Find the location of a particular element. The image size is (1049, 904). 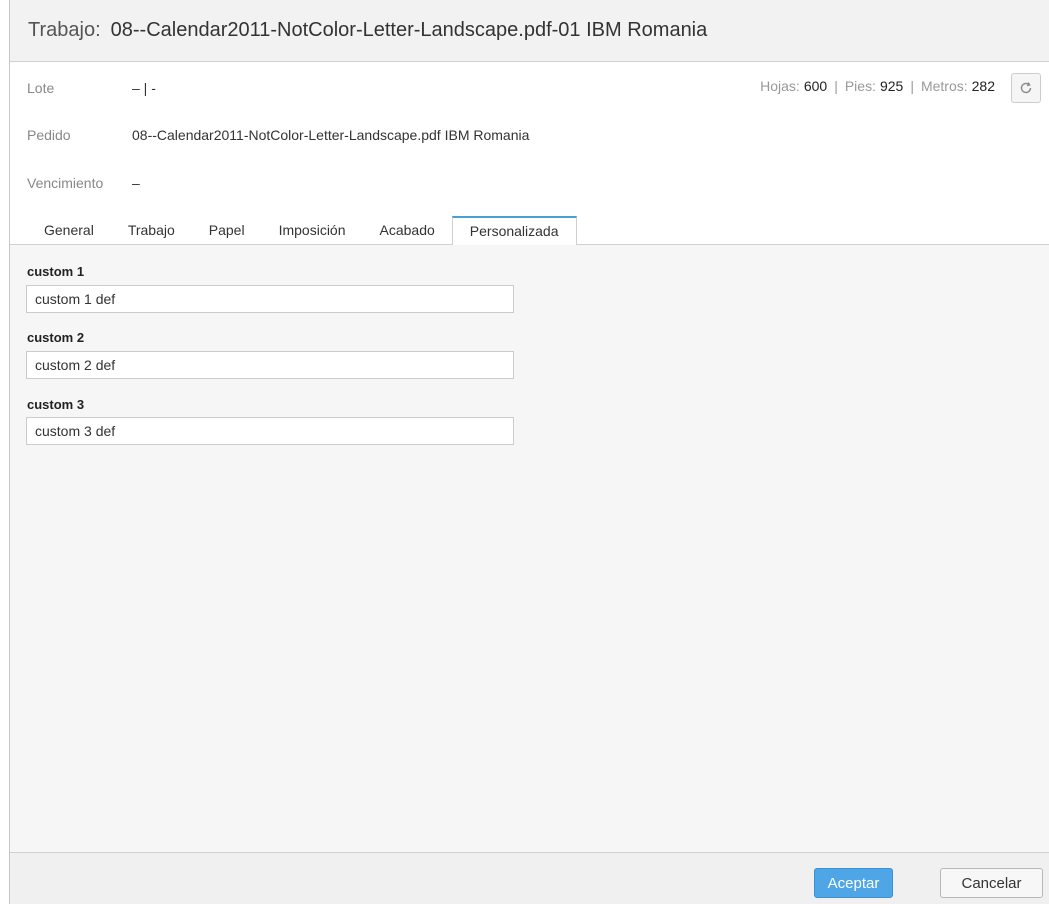

pedido-label: Pedido is located at coordinates (49, 135).